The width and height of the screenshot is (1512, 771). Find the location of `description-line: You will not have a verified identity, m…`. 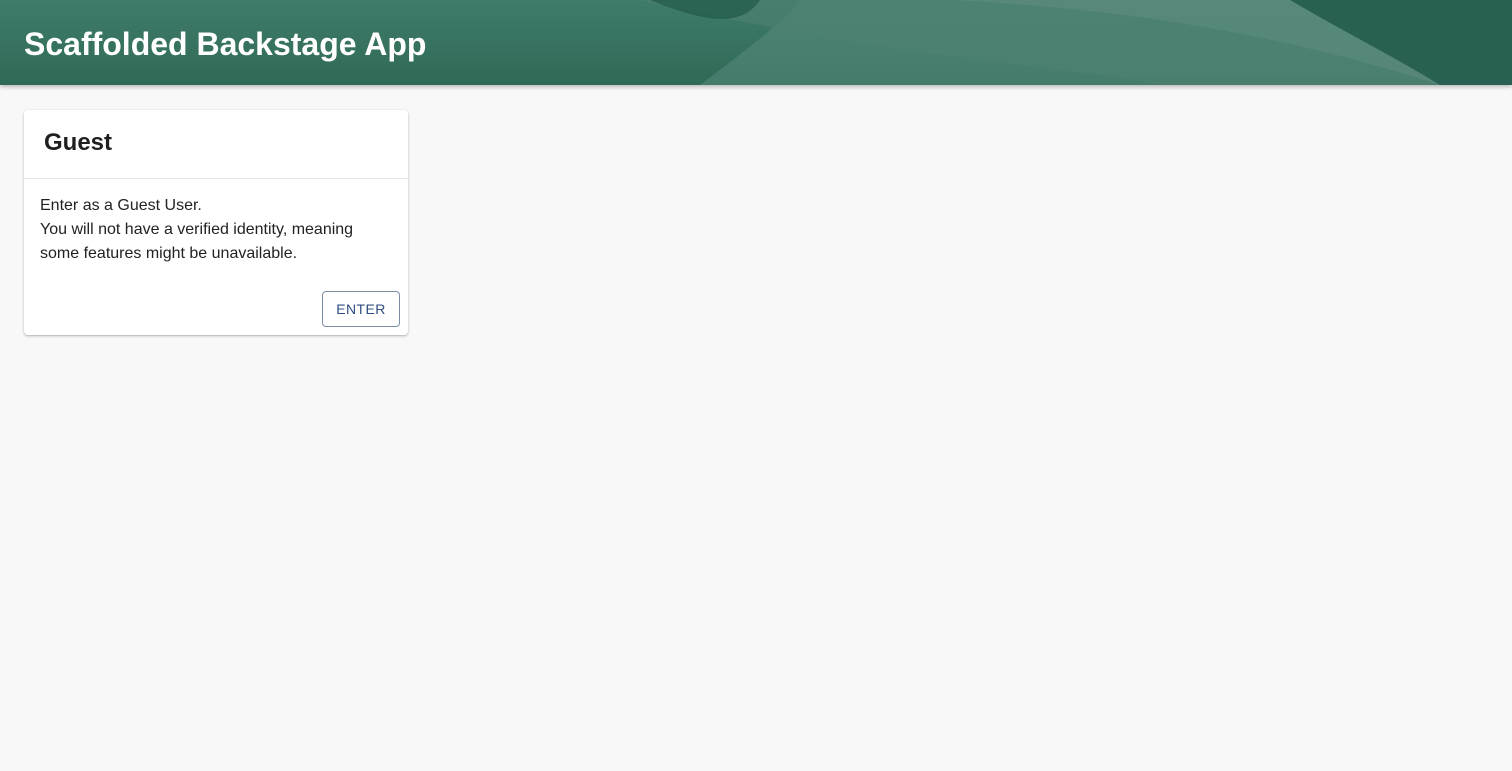

description-line: You will not have a verified identity, m… is located at coordinates (197, 229).